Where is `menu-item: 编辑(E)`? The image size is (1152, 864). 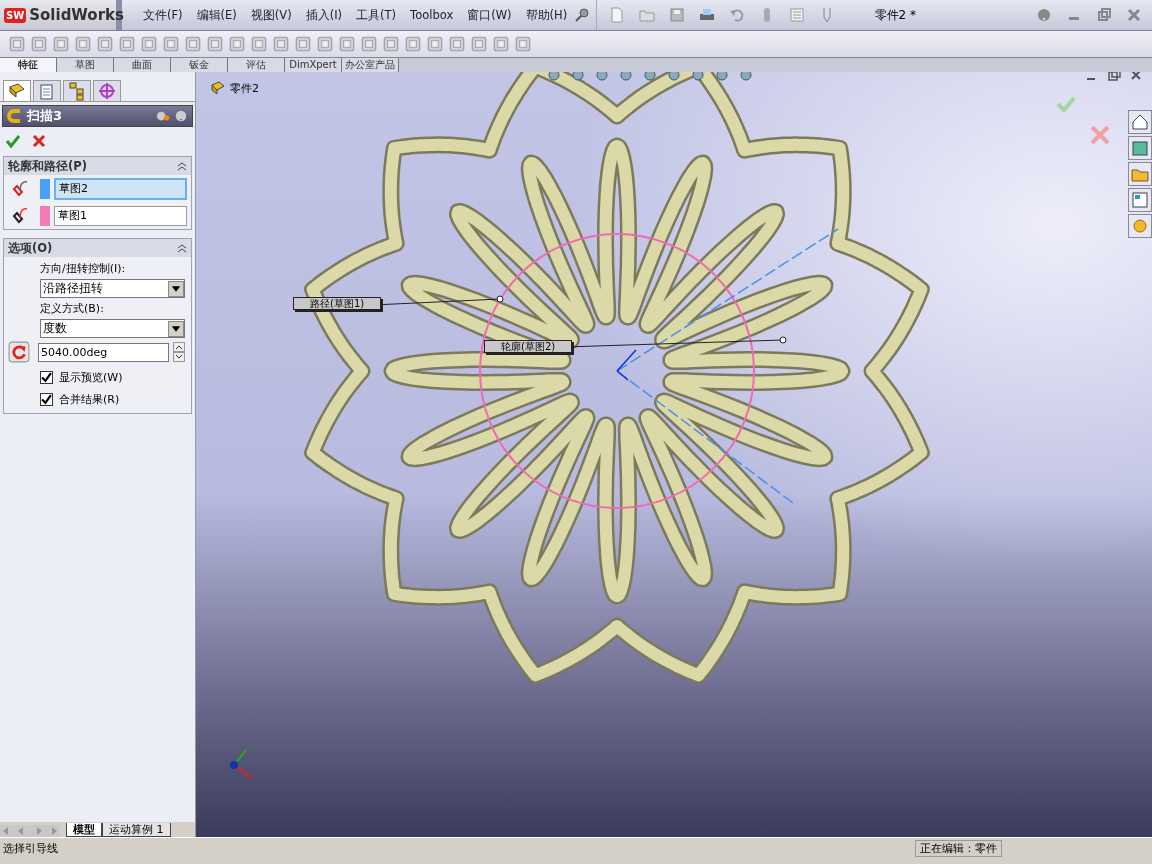
menu-item: 编辑(E) is located at coordinates (216, 15).